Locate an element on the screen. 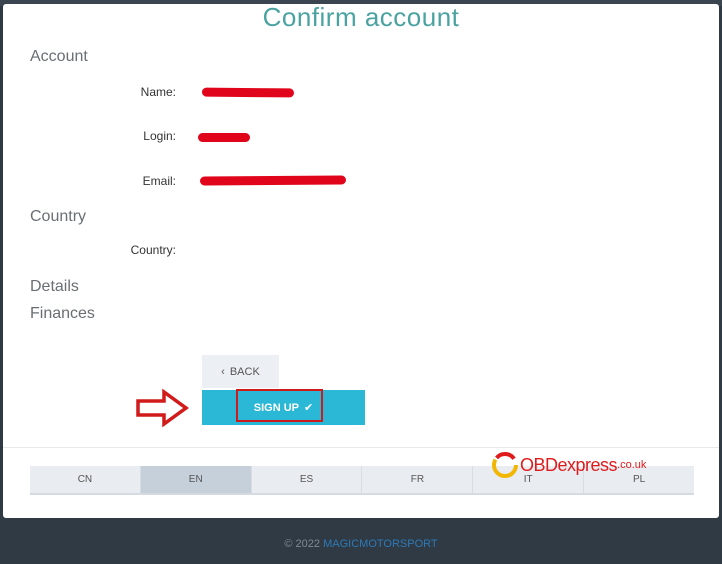 Image resolution: width=722 pixels, height=564 pixels. chevron-left-icon: ‹ is located at coordinates (223, 371).